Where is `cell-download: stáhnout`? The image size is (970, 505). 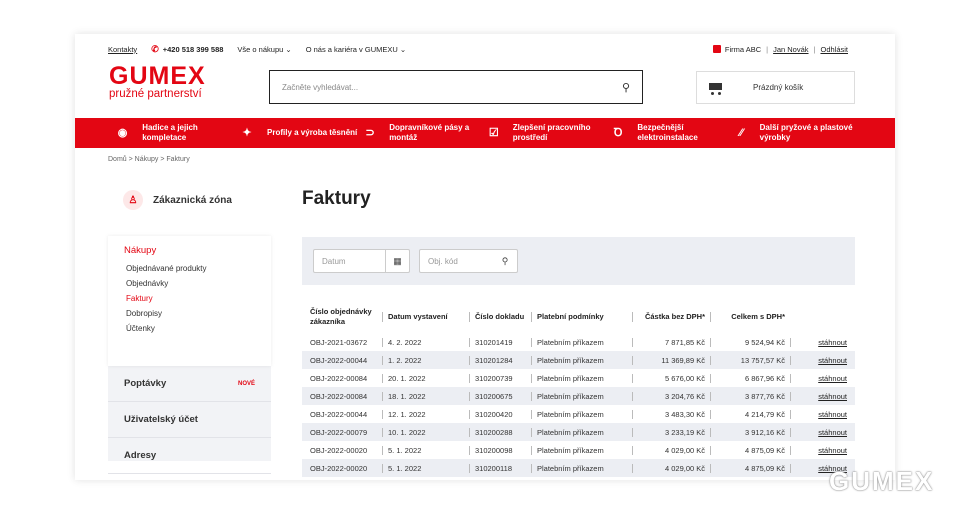
cell-download: stáhnout is located at coordinates (821, 342).